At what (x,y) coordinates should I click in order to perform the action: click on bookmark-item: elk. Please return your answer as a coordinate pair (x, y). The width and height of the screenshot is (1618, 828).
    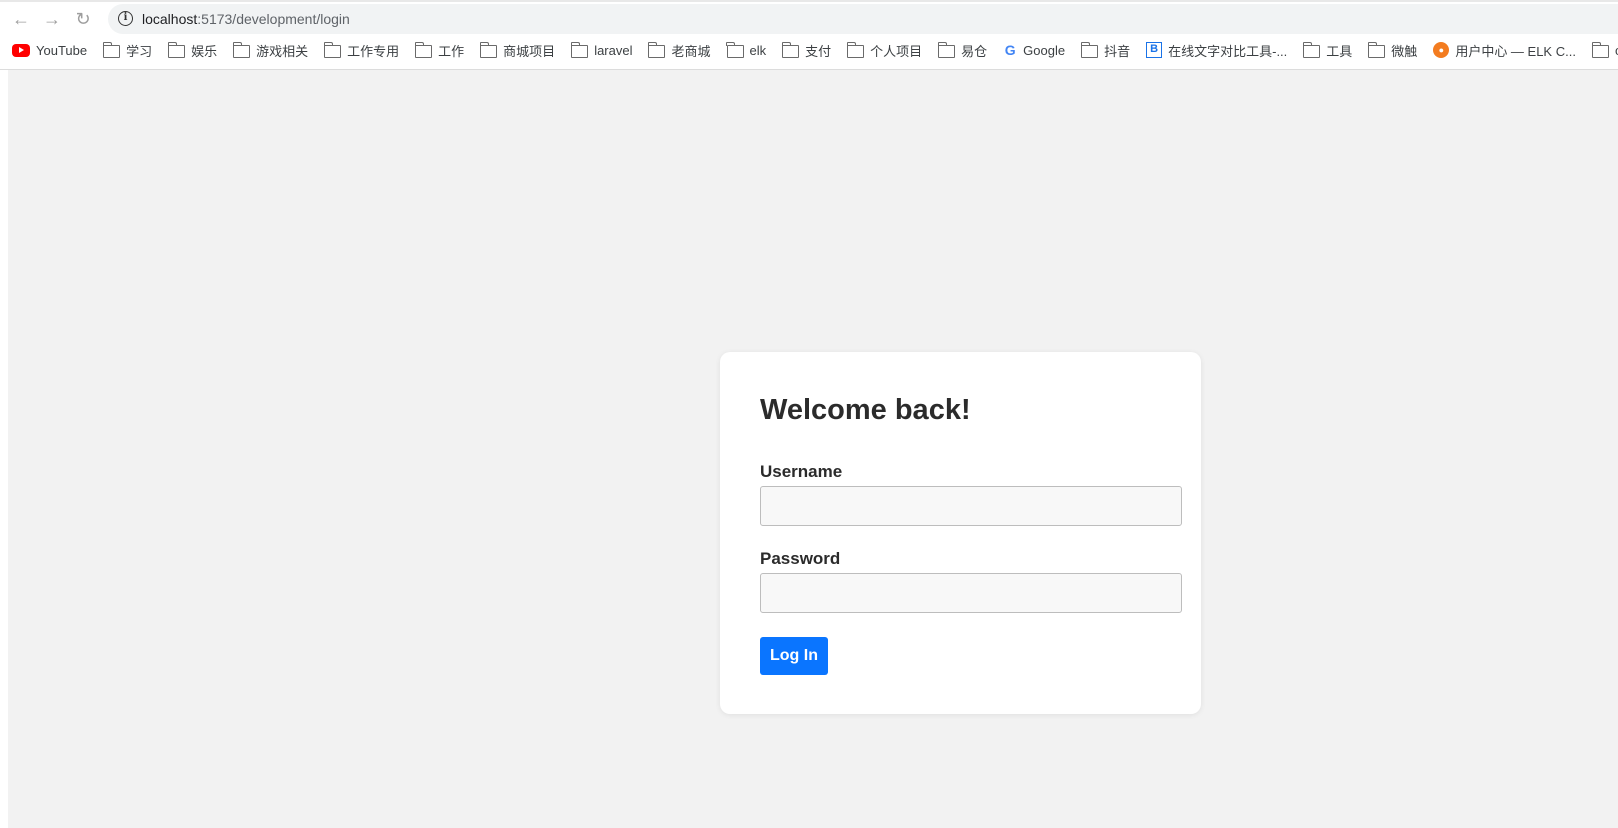
    Looking at the image, I should click on (746, 49).